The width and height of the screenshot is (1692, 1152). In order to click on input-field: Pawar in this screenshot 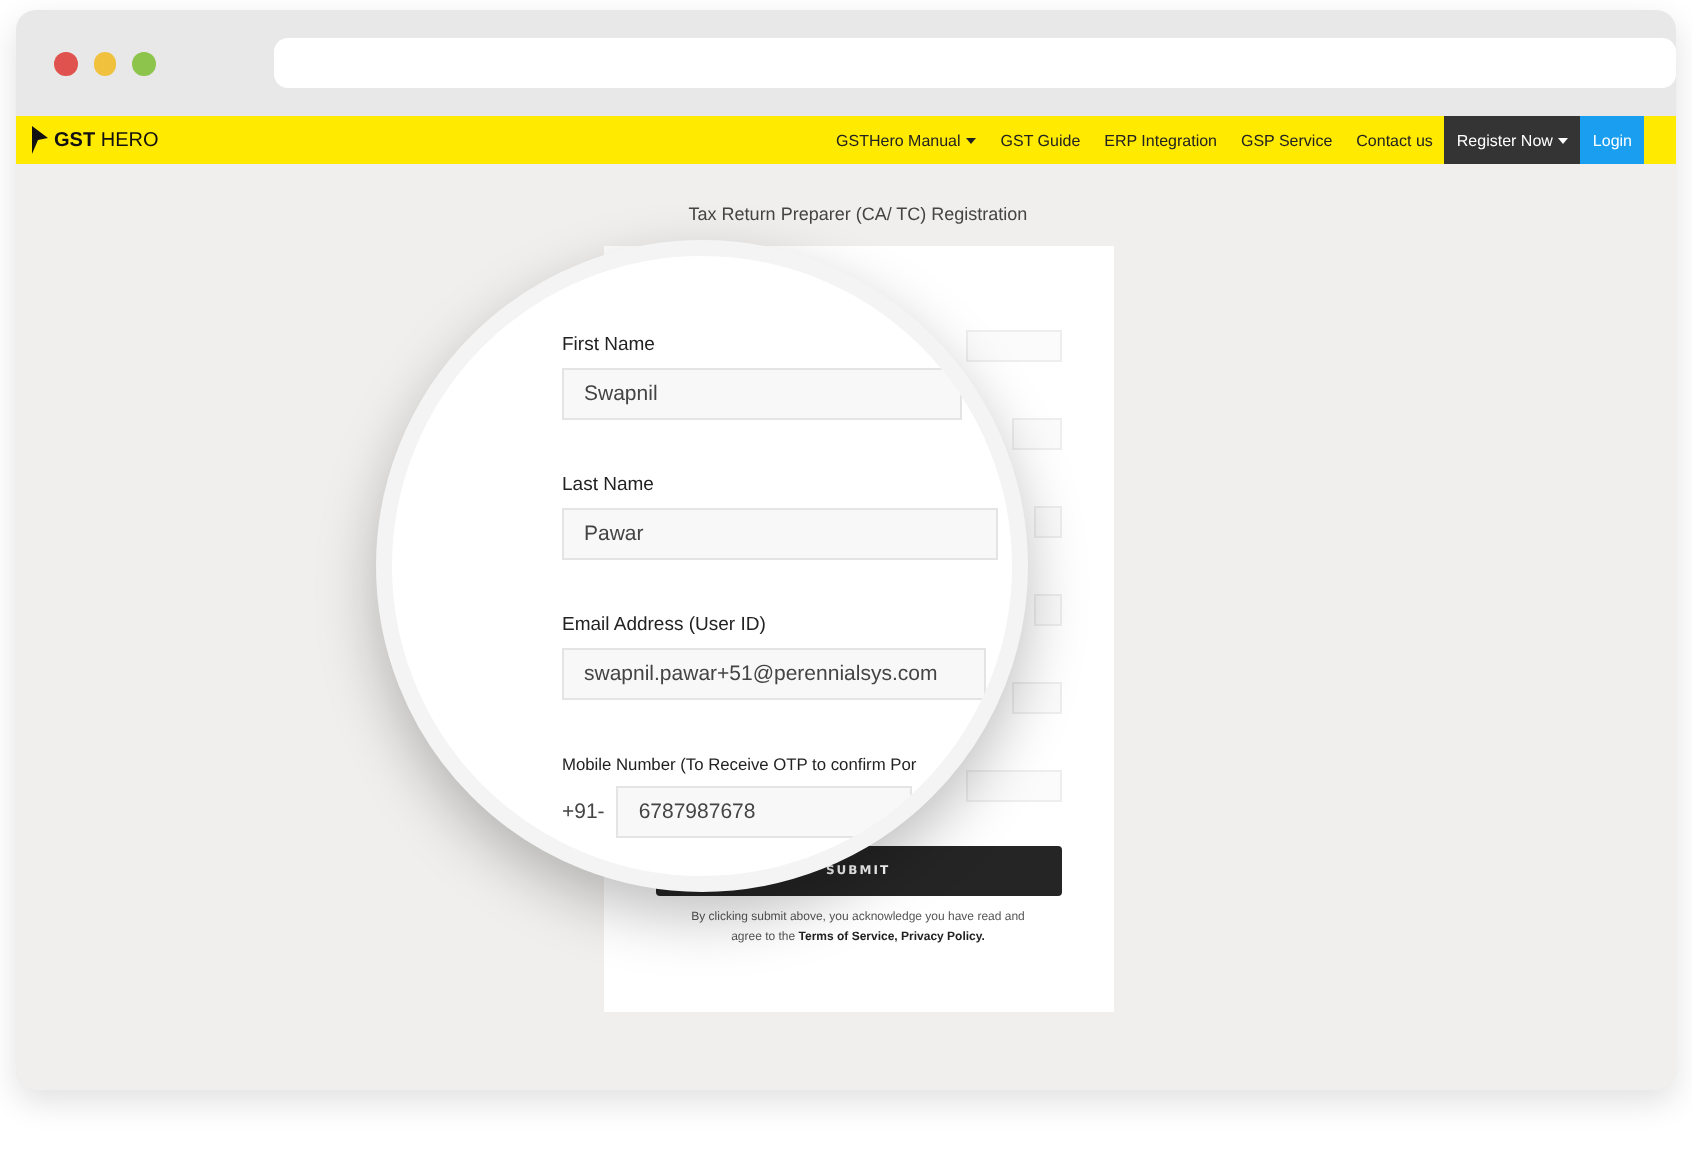, I will do `click(780, 534)`.